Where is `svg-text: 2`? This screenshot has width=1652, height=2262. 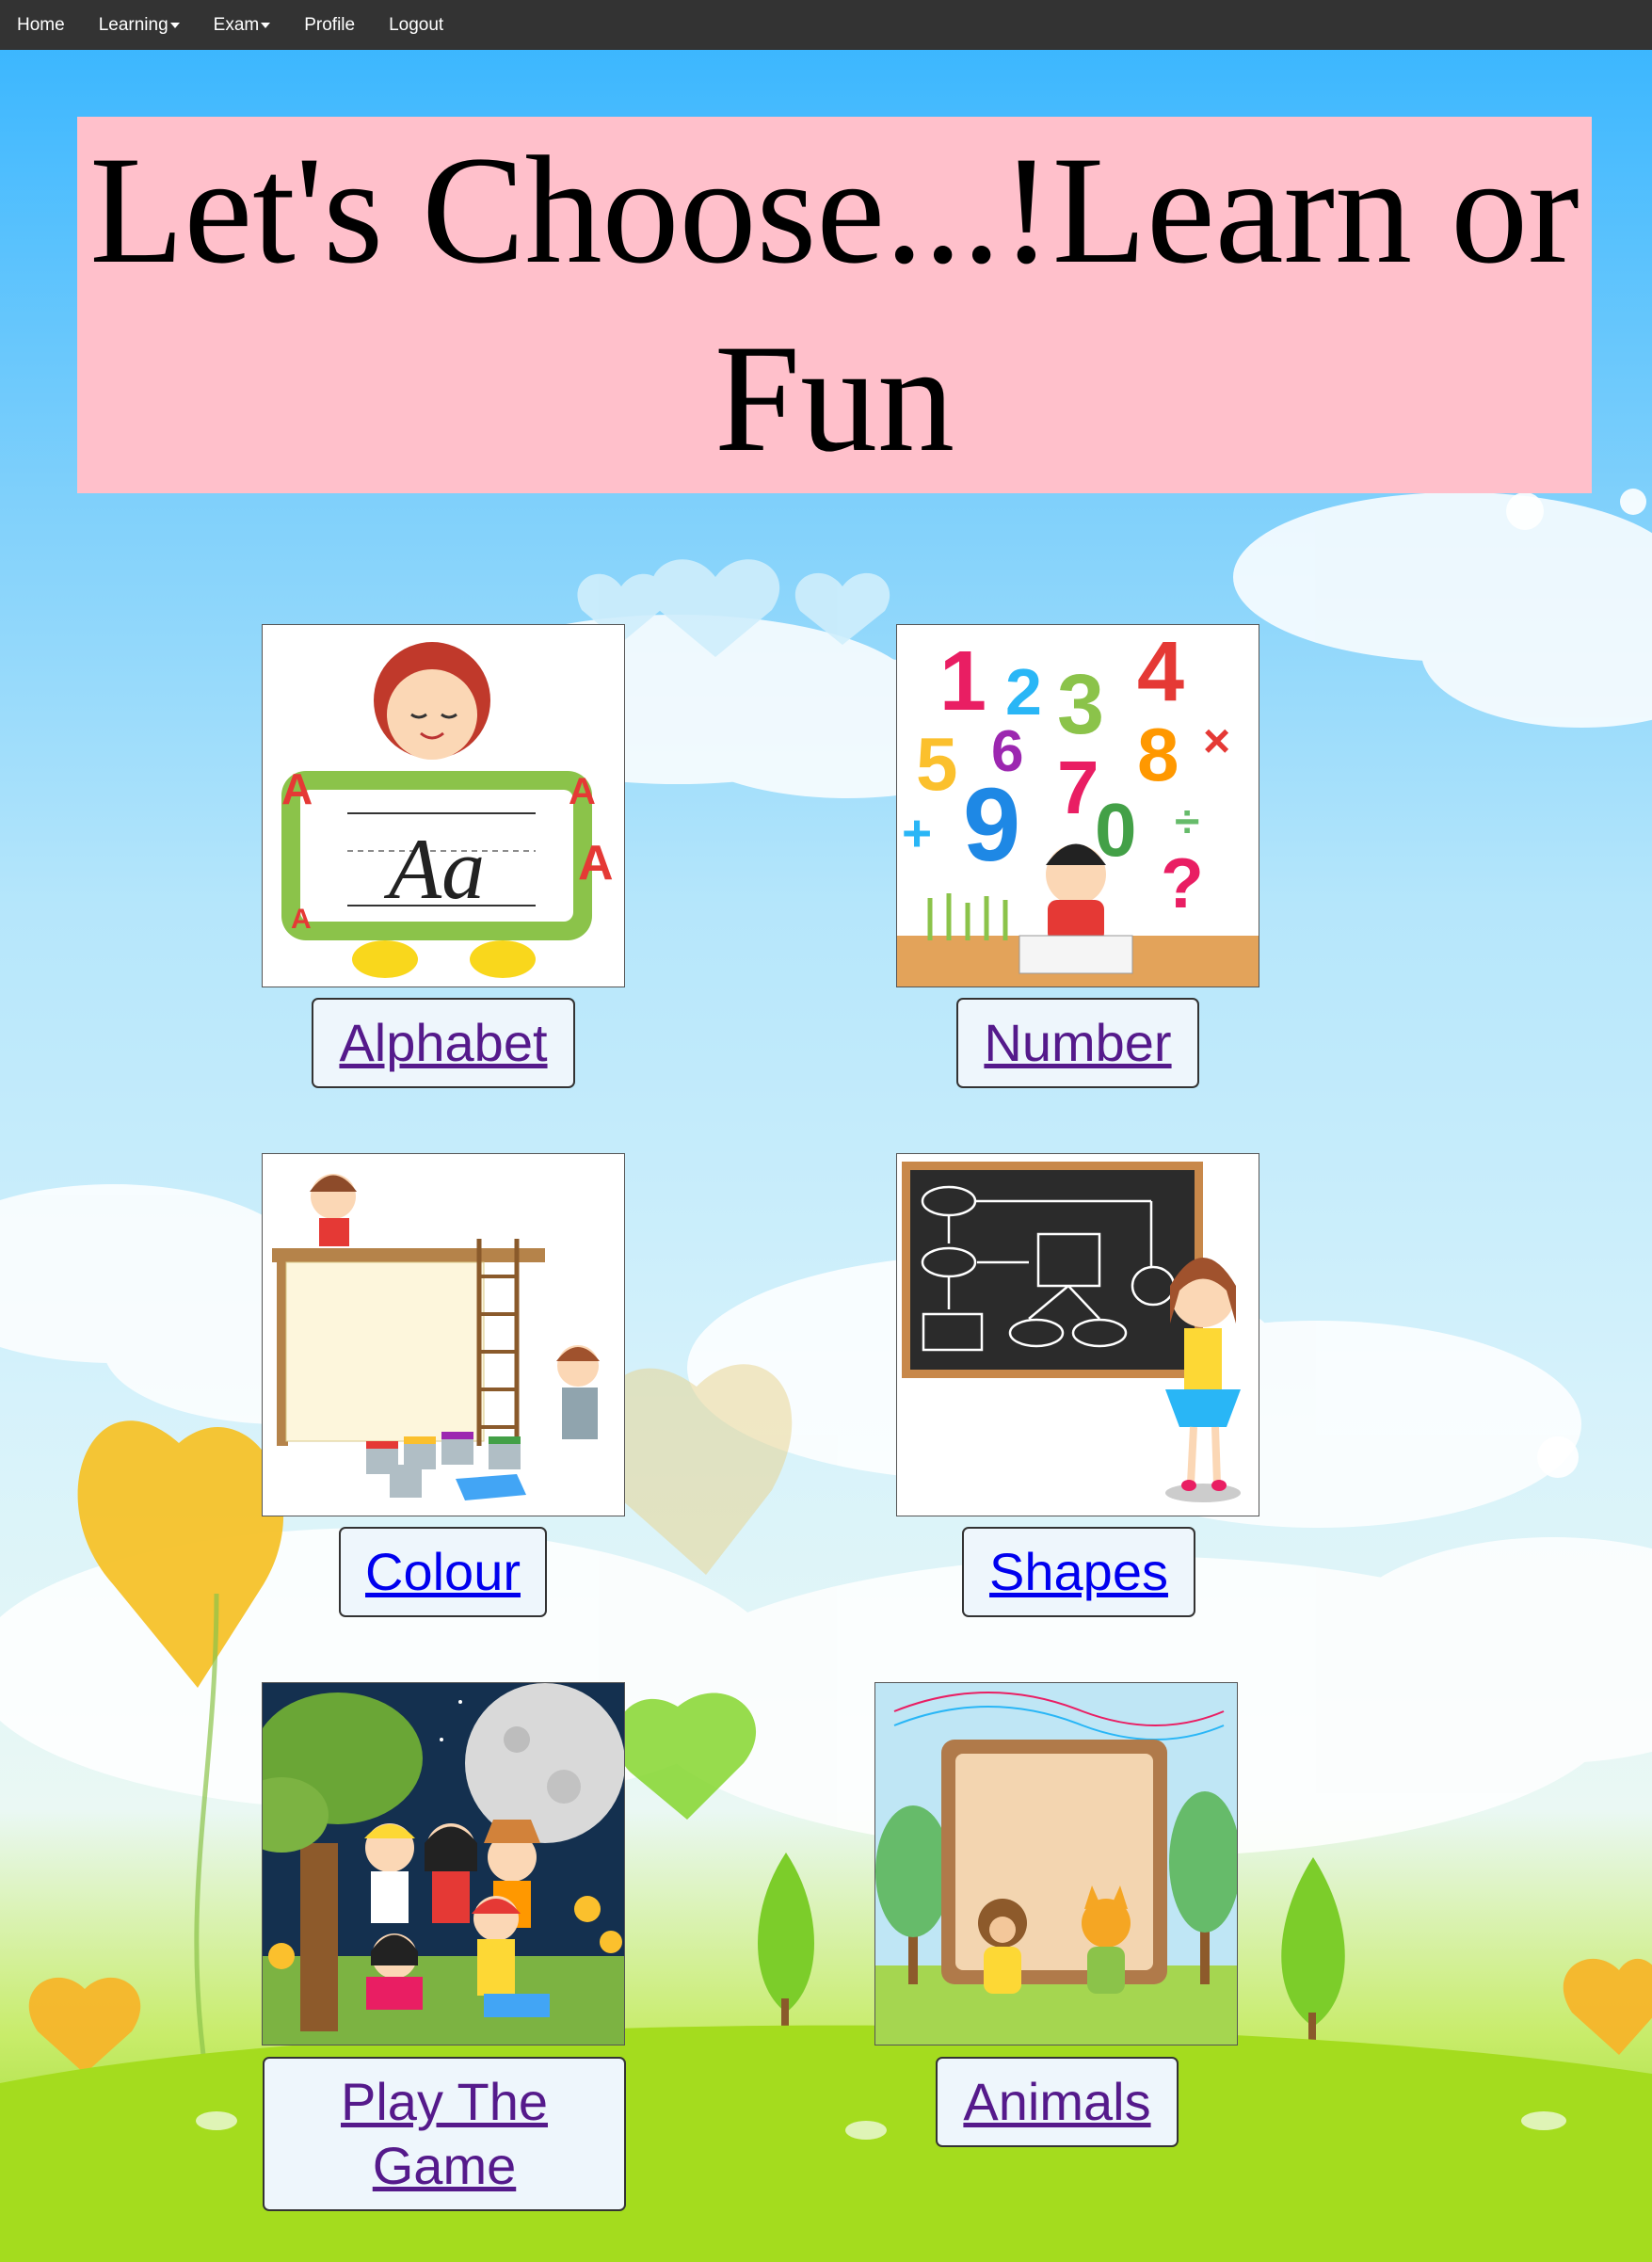 svg-text: 2 is located at coordinates (1023, 692).